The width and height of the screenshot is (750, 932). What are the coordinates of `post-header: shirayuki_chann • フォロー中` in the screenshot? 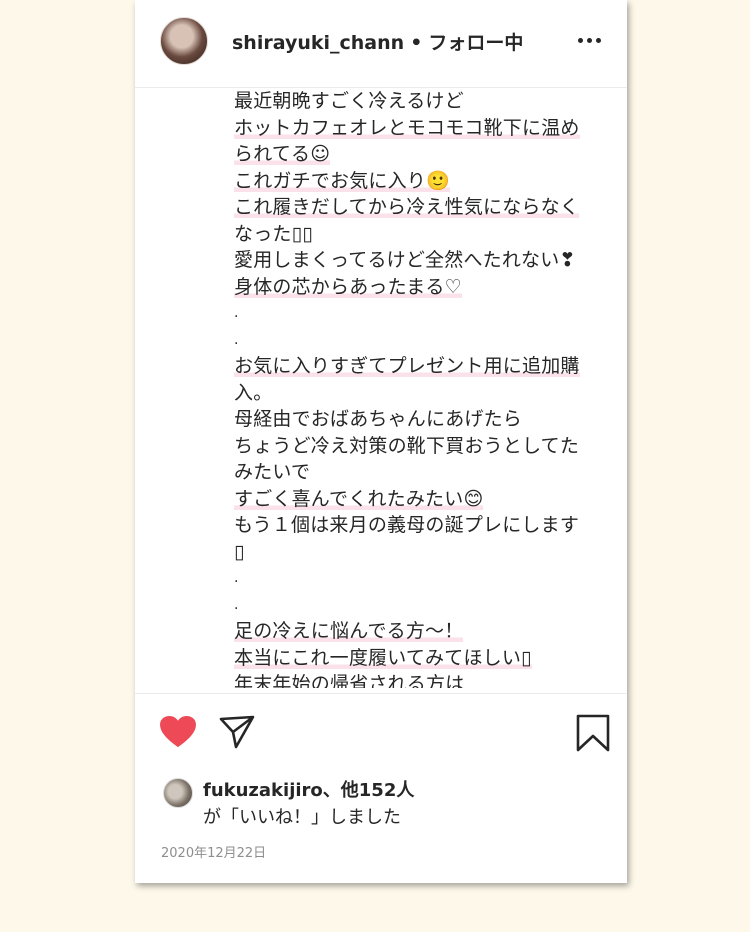 It's located at (381, 44).